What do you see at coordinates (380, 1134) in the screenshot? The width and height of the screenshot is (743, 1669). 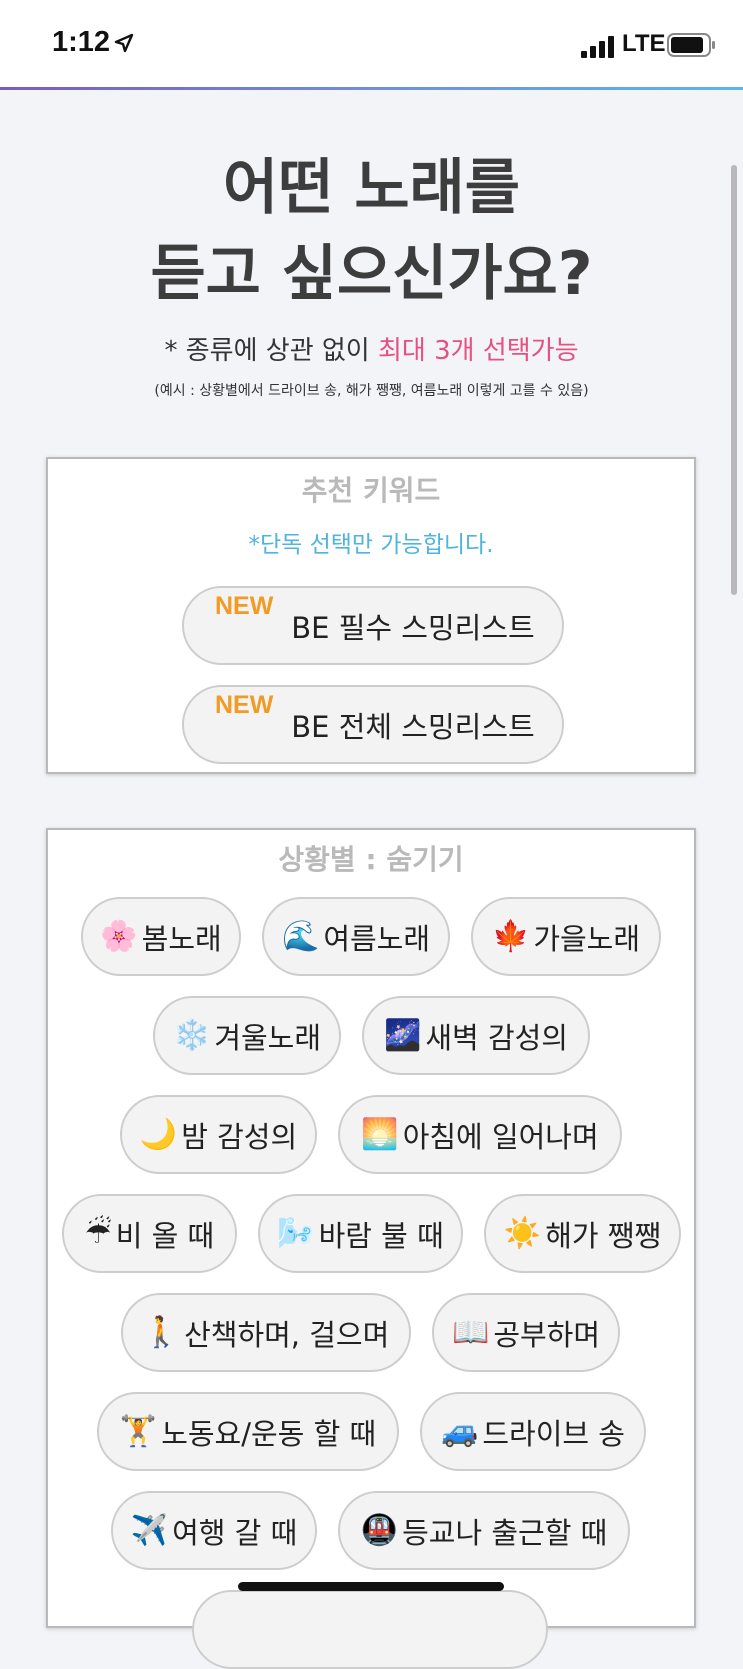 I see `sunrise-icon: 🌅` at bounding box center [380, 1134].